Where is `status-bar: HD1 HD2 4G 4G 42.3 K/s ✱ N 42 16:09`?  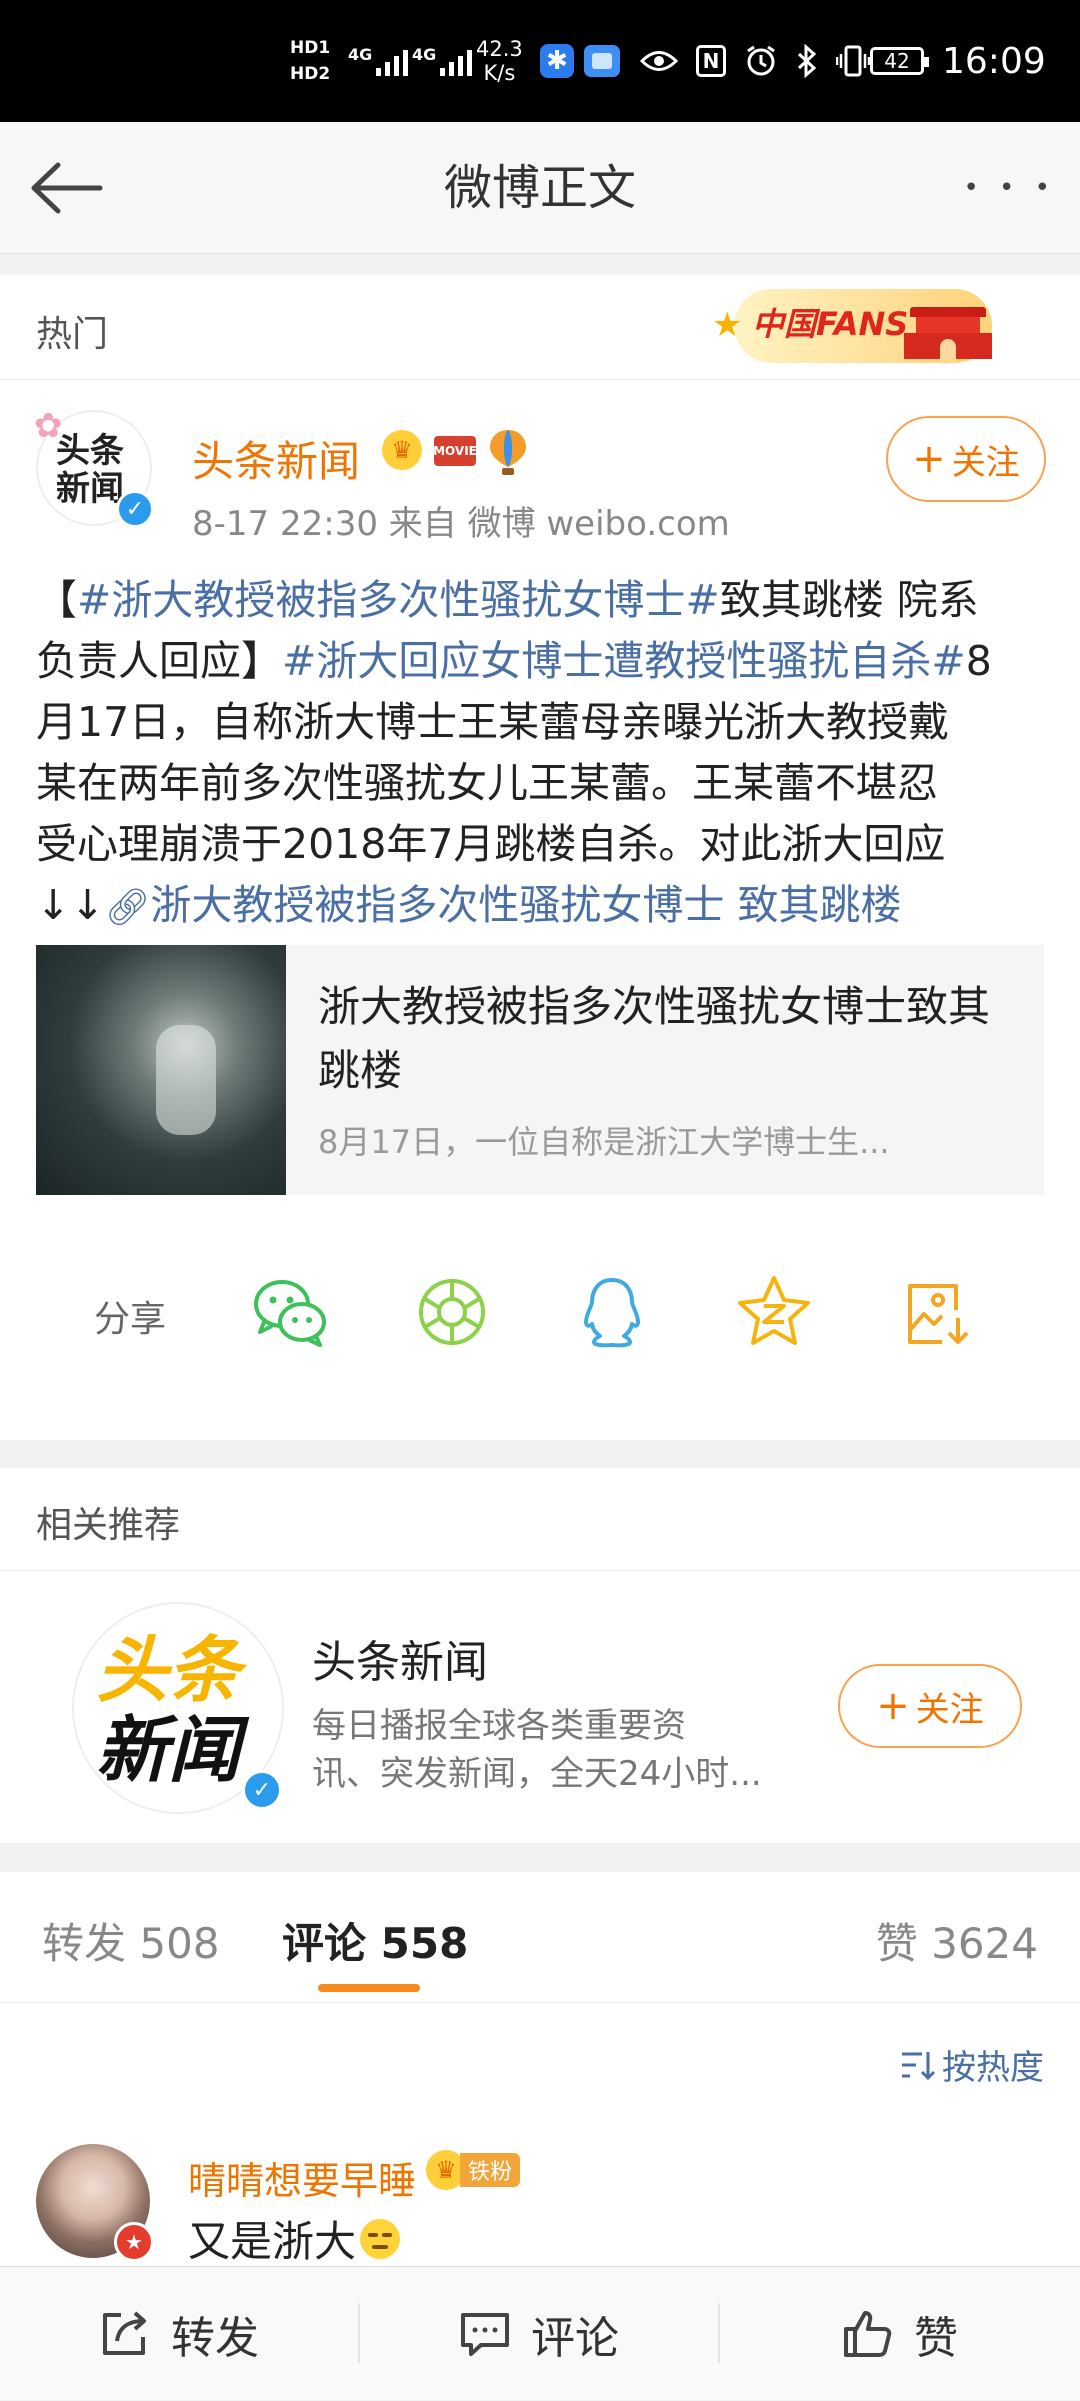
status-bar: HD1 HD2 4G 4G 42.3 K/s ✱ N 42 16:09 is located at coordinates (540, 61).